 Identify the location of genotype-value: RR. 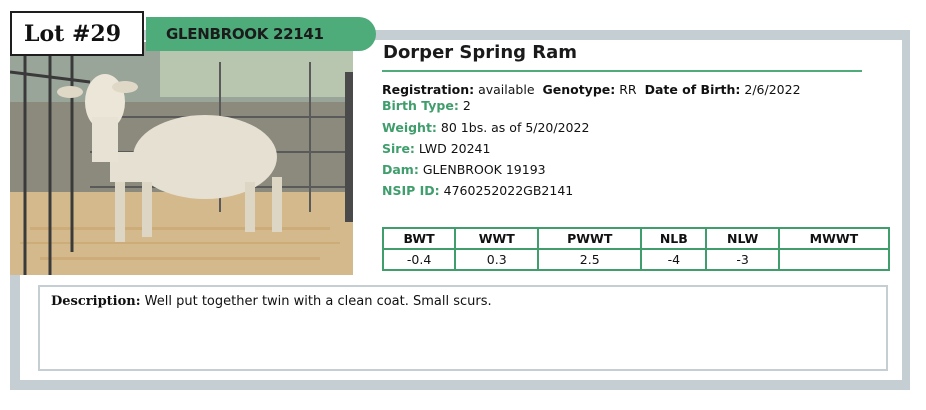
(628, 89).